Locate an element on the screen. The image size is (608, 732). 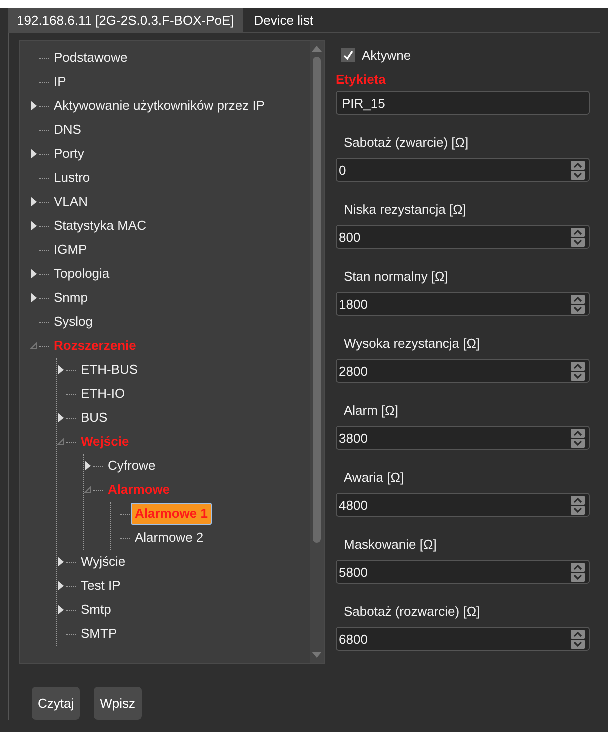
tree-item: Aktywowanie użytkowników przez IP is located at coordinates (159, 106).